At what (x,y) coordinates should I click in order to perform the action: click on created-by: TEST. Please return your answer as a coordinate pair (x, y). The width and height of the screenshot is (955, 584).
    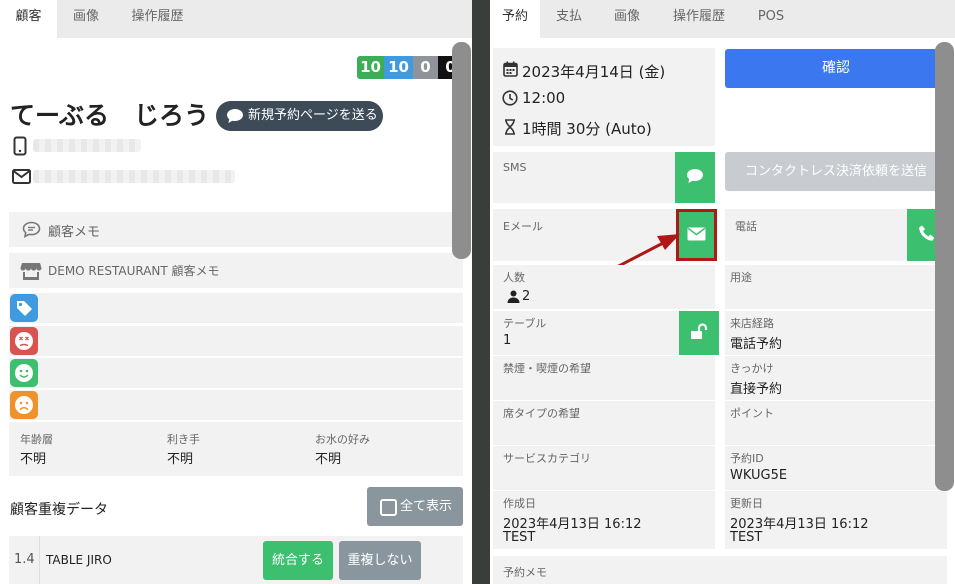
    Looking at the image, I should click on (519, 537).